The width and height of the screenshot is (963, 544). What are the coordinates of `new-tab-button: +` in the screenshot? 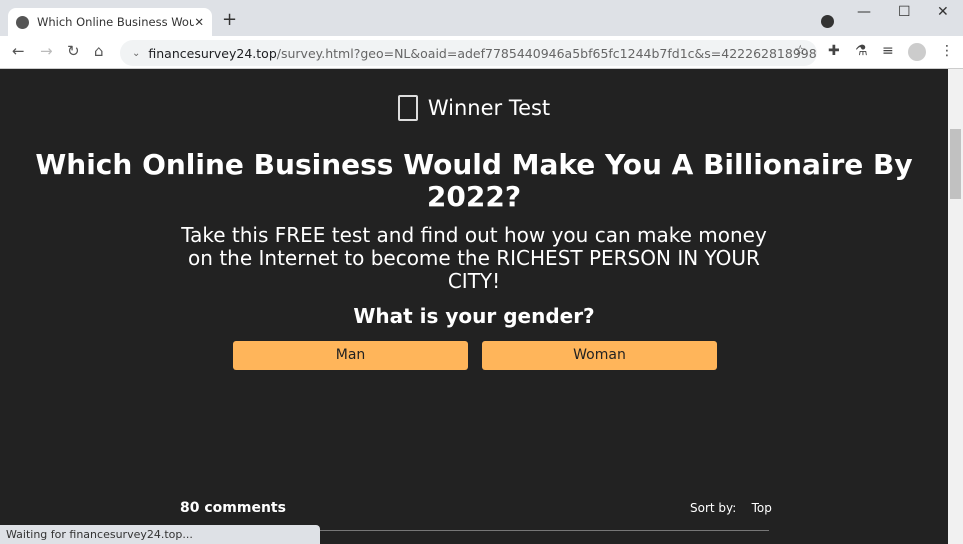 It's located at (229, 19).